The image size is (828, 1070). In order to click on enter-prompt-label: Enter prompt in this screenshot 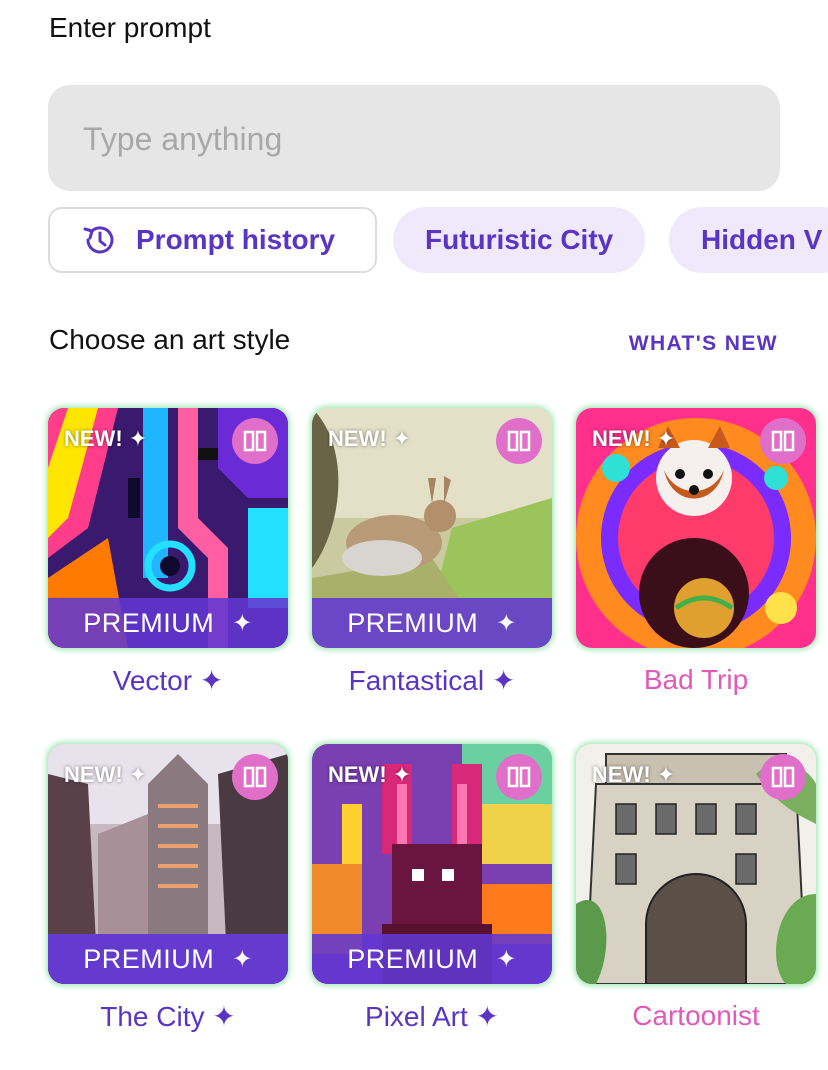, I will do `click(130, 27)`.